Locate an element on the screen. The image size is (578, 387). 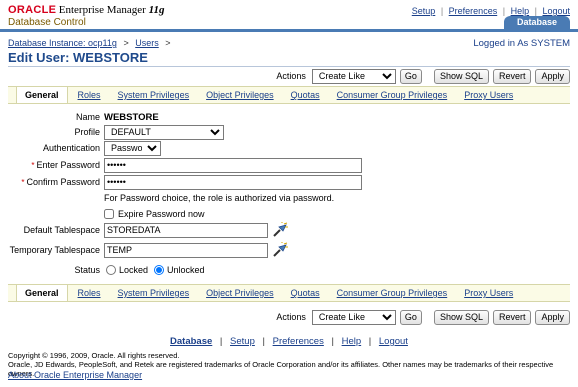
footer-setup-link: Setup is located at coordinates (242, 341).